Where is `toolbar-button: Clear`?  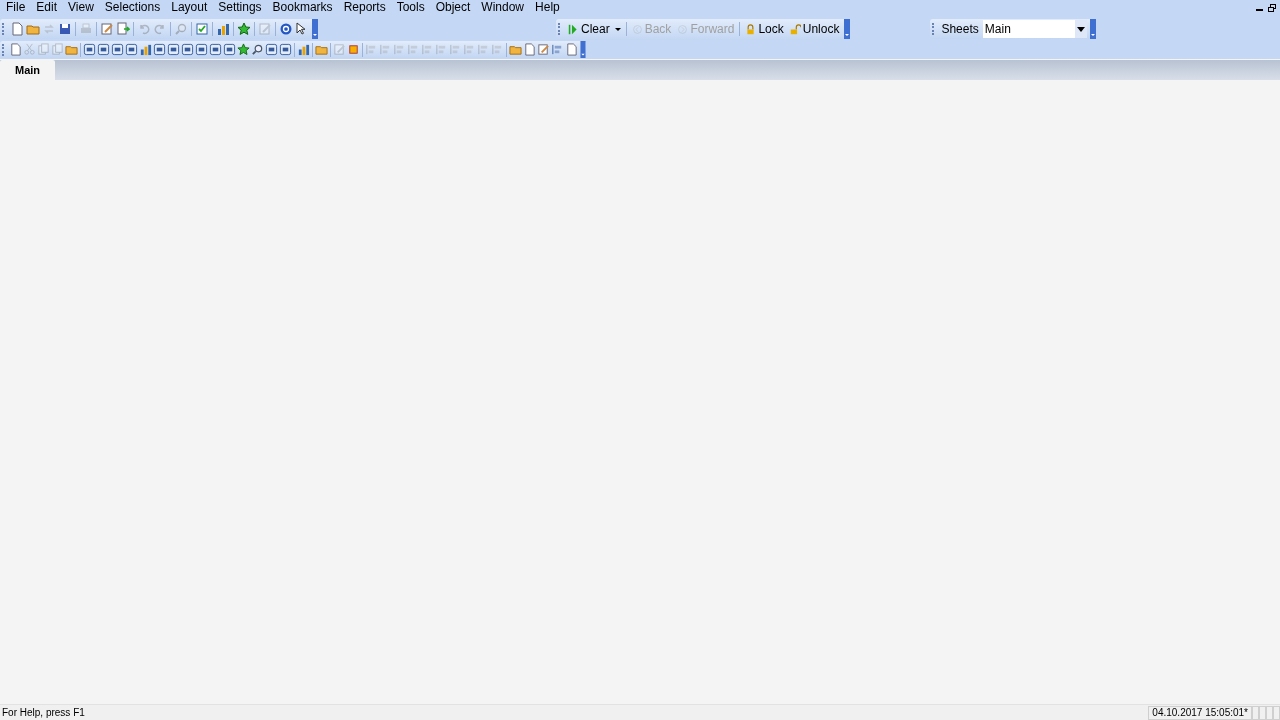
toolbar-button: Clear is located at coordinates (594, 29).